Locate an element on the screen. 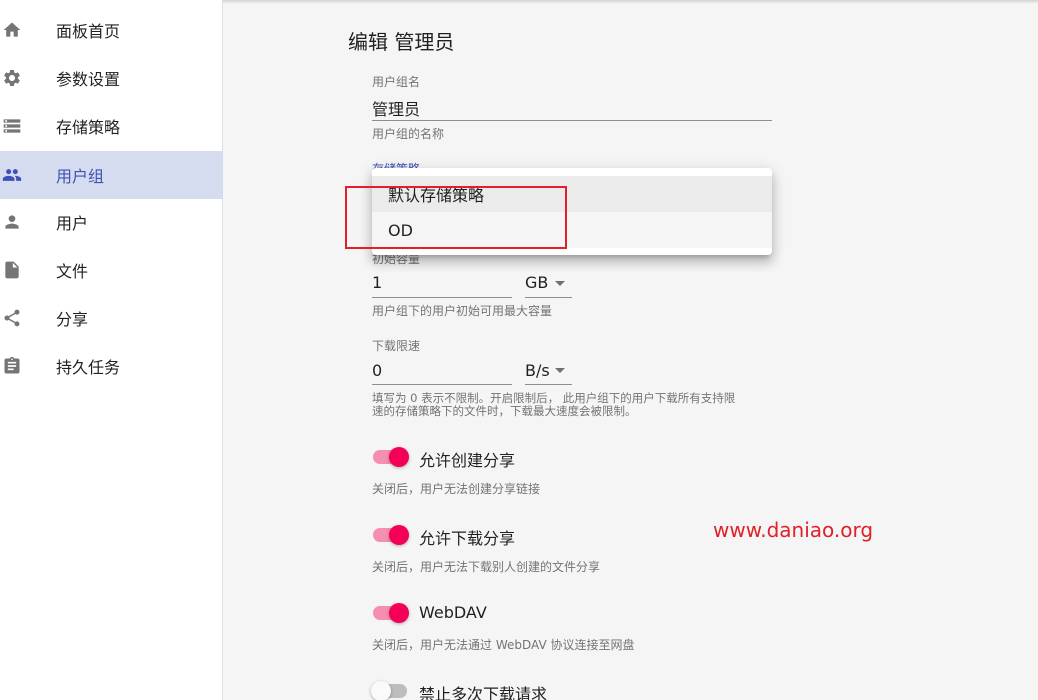 Image resolution: width=1038 pixels, height=700 pixels. allow-download-share-toggle is located at coordinates (391, 535).